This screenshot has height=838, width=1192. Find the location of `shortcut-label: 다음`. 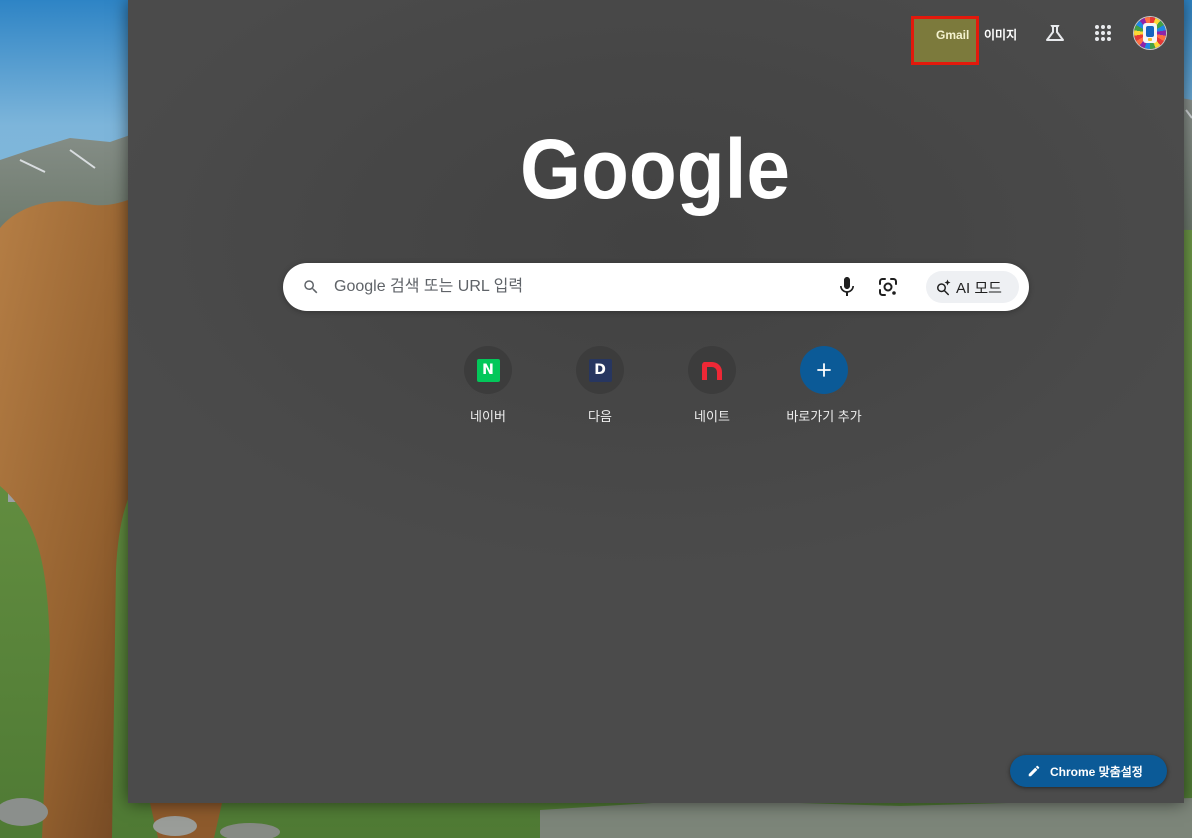

shortcut-label: 다음 is located at coordinates (600, 416).